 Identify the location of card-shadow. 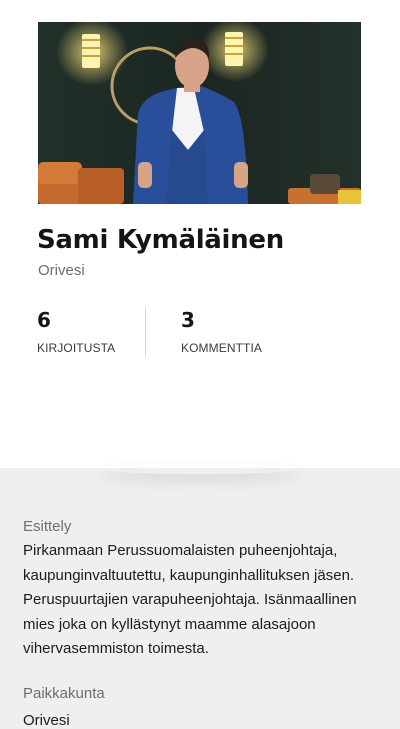
(200, 469).